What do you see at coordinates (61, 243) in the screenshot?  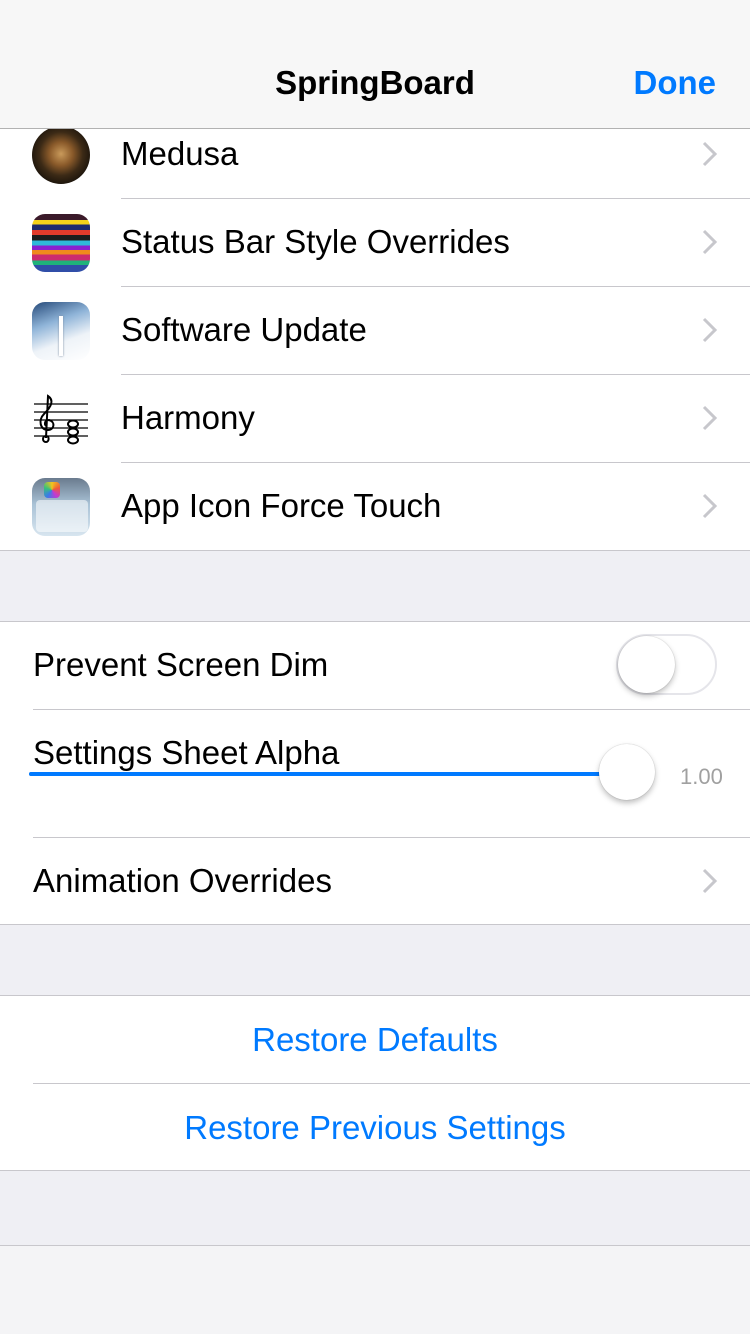 I see `status-bar-style-icon` at bounding box center [61, 243].